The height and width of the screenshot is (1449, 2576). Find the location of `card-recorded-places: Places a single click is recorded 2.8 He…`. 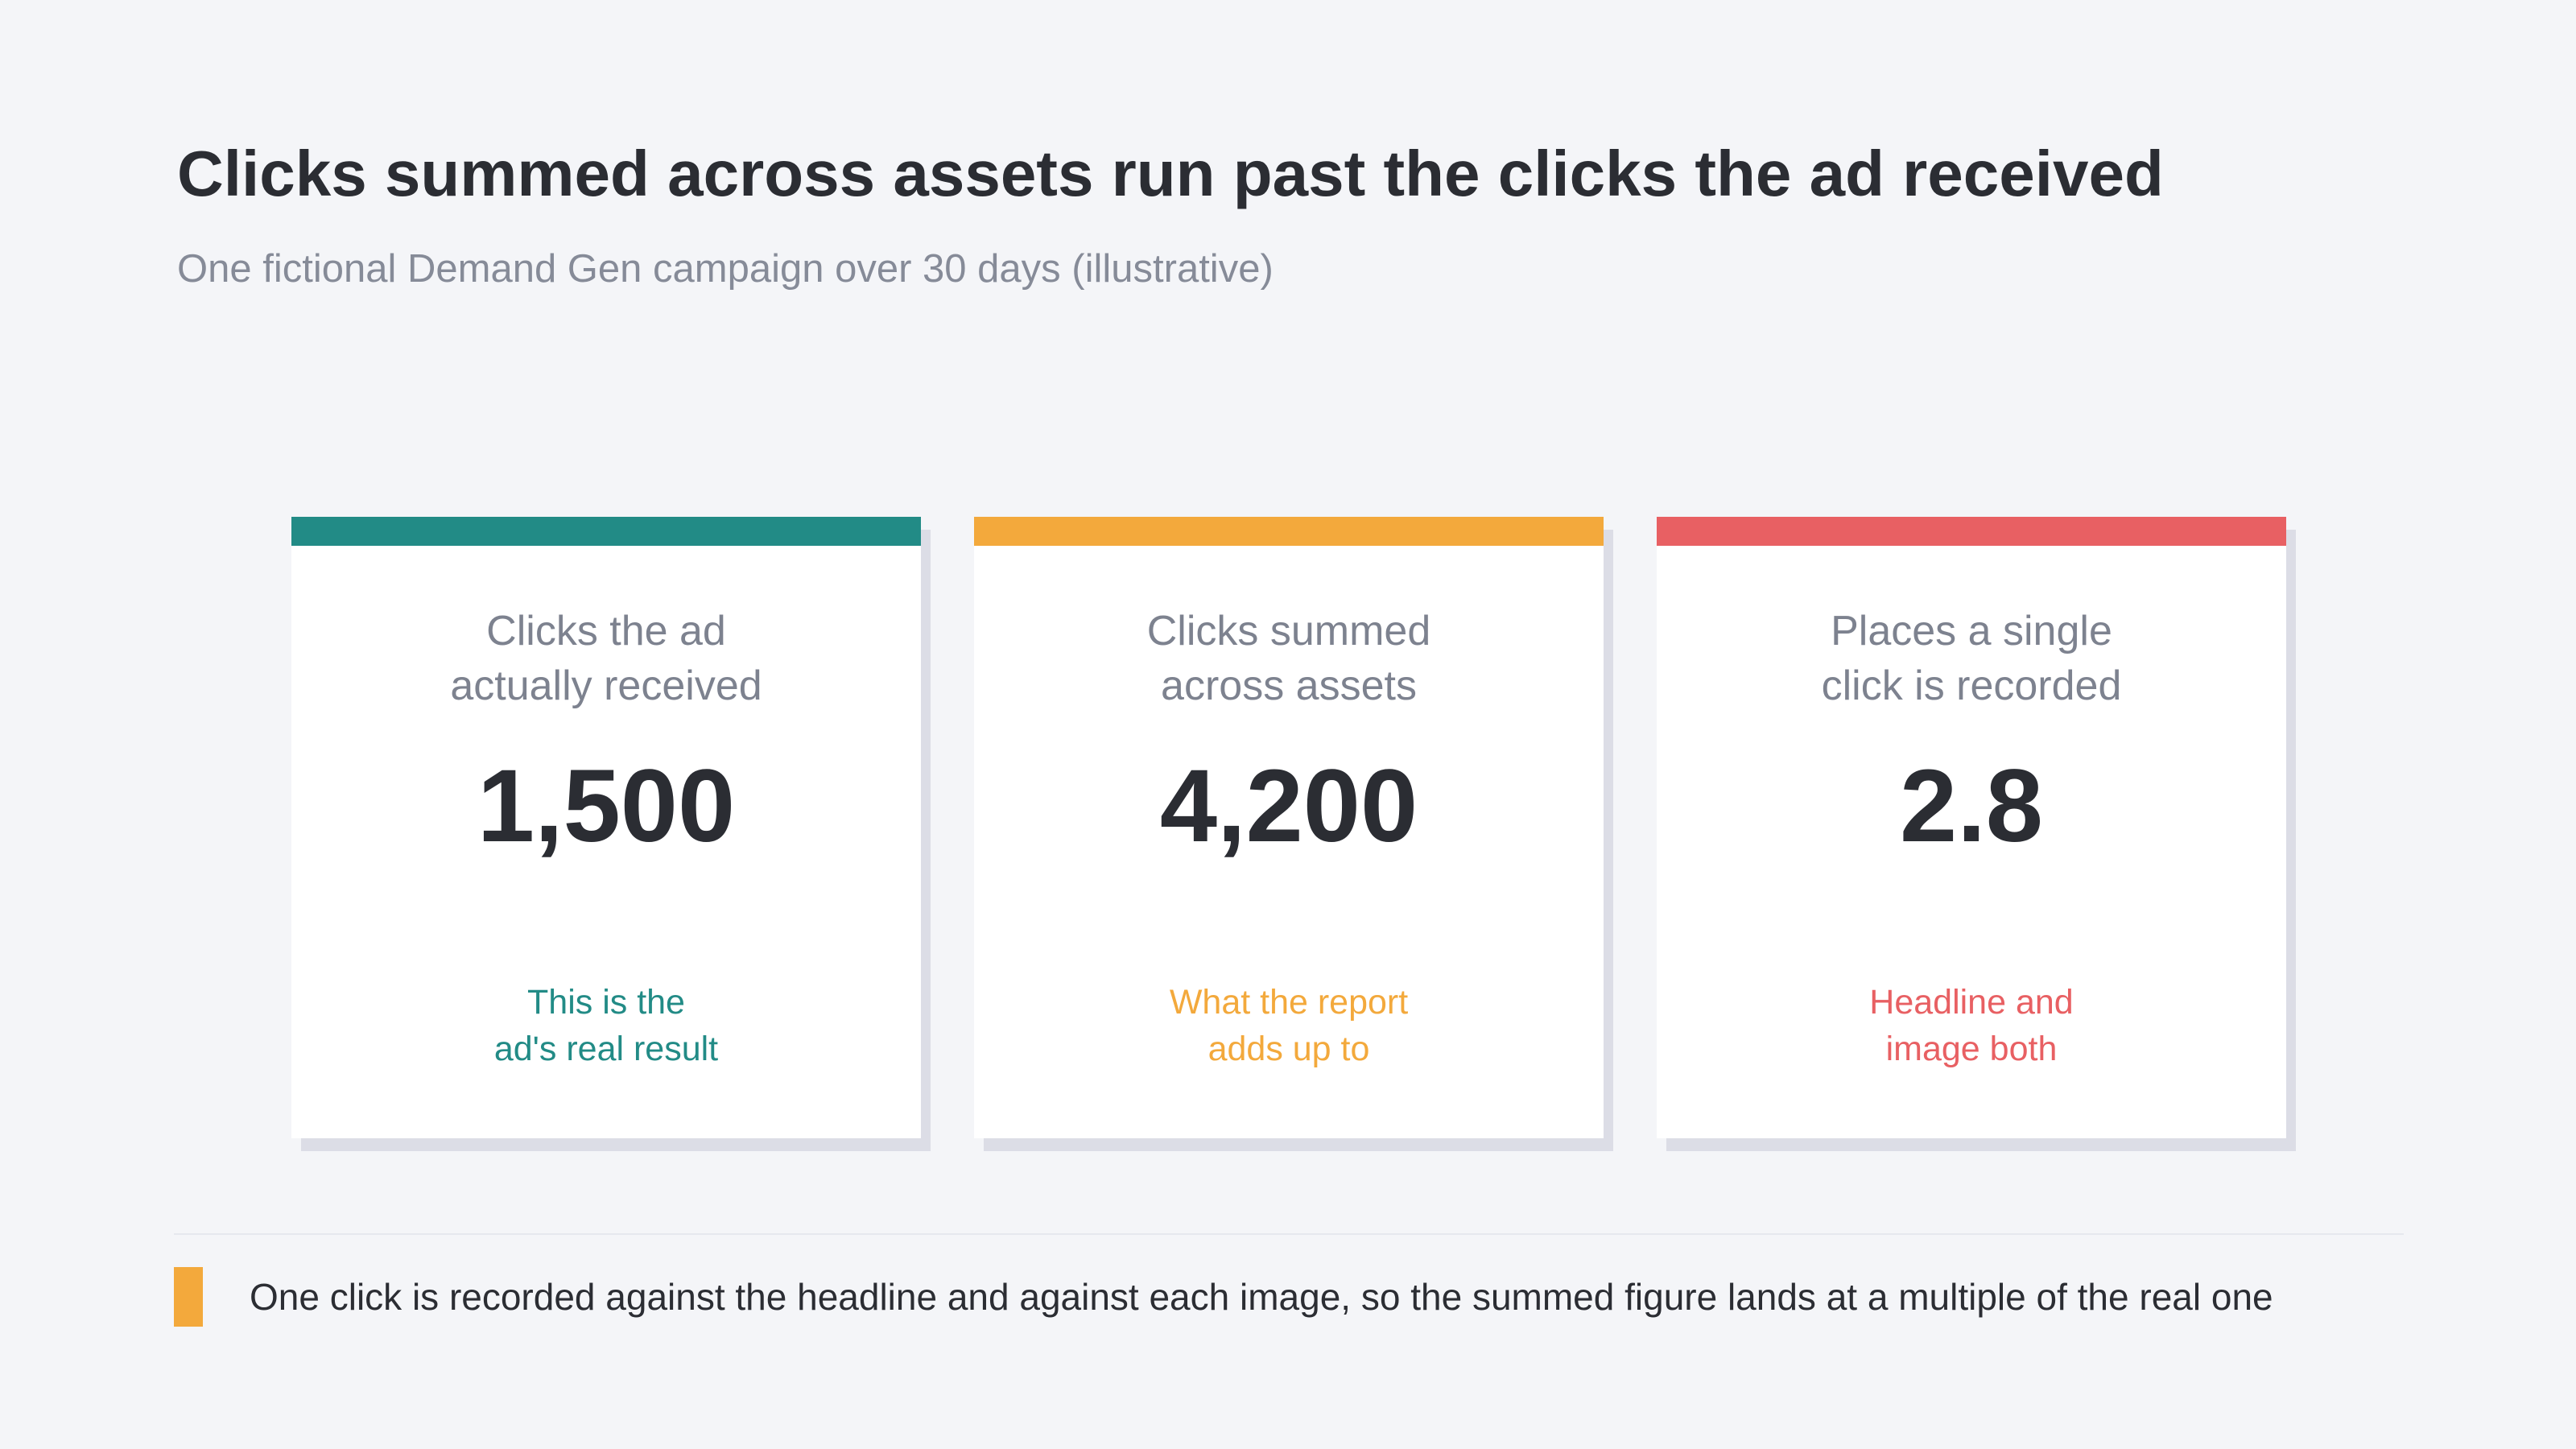

card-recorded-places: Places a single click is recorded 2.8 He… is located at coordinates (1971, 827).